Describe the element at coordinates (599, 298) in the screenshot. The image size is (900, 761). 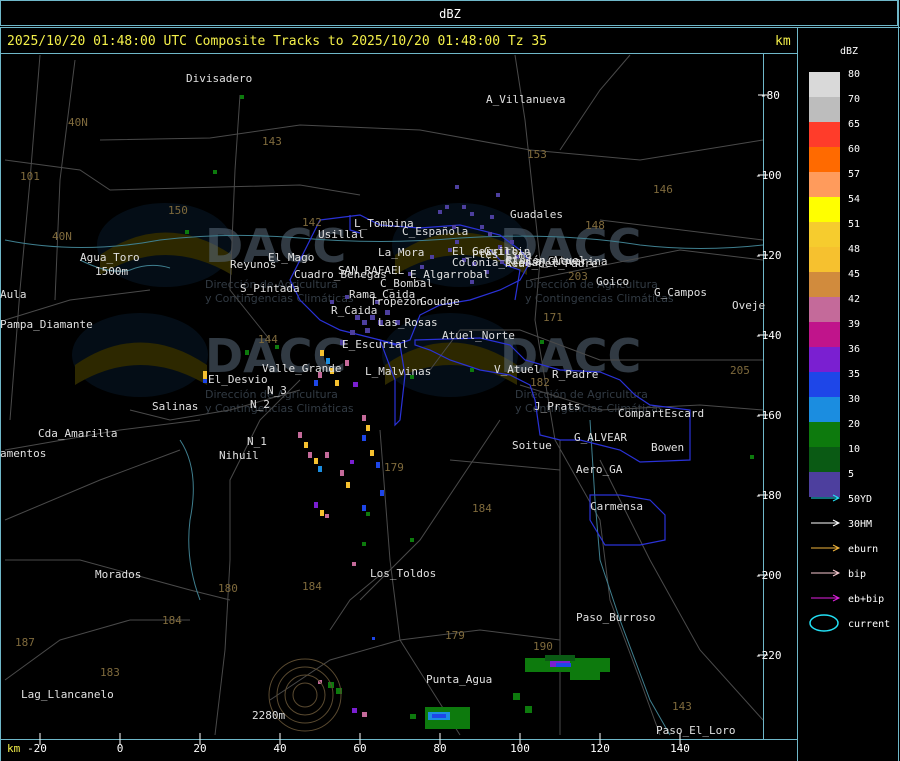
I see `watermark-sub-2b: y Contingencias Climáticas` at that location.